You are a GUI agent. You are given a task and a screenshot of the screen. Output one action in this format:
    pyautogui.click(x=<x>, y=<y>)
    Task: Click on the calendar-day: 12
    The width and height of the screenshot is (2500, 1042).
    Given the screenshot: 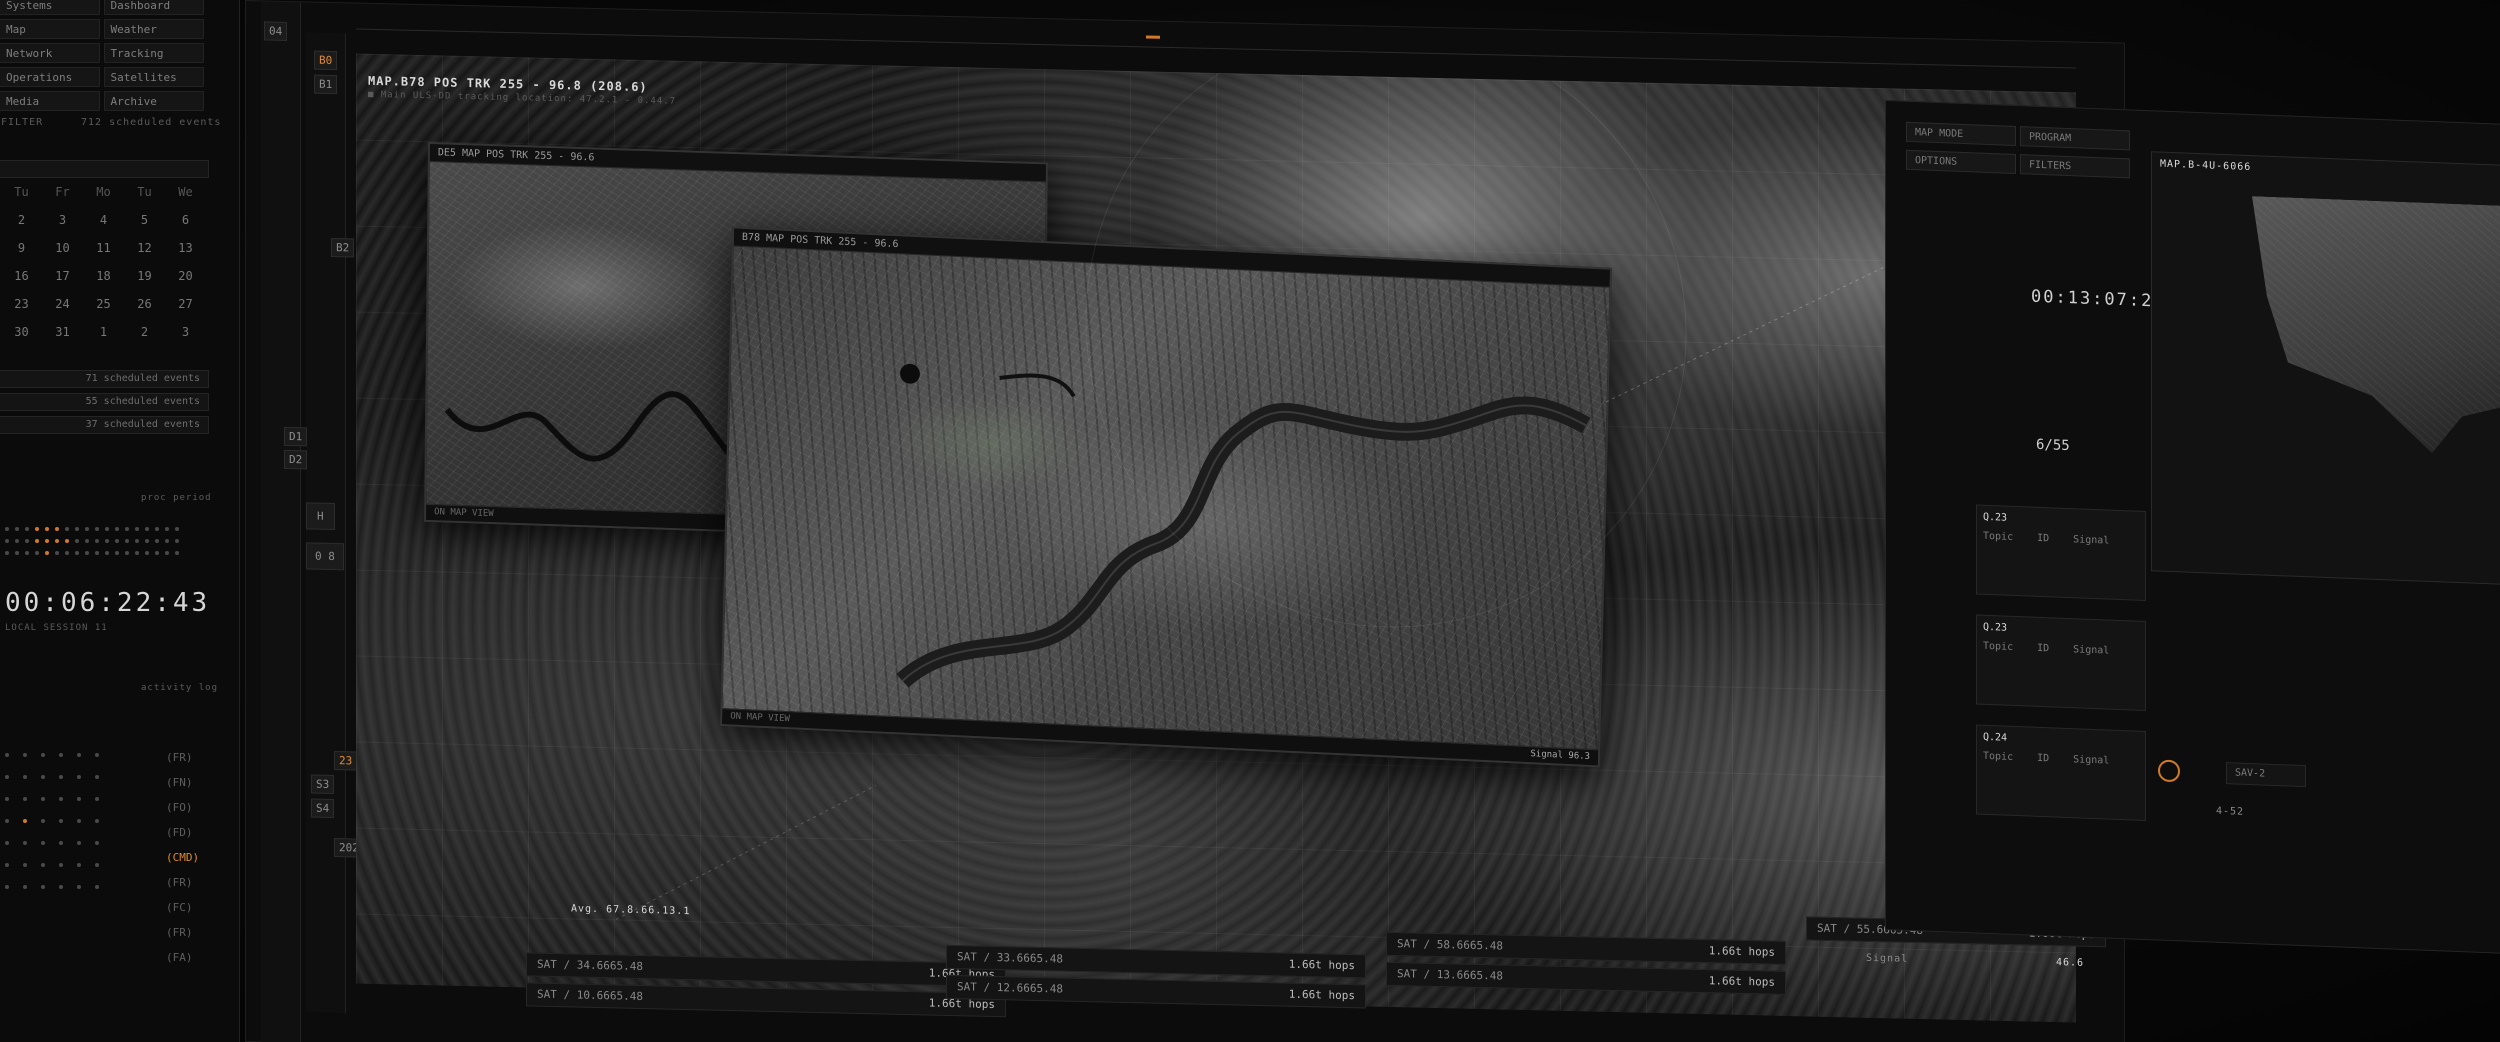 What is the action you would take?
    pyautogui.click(x=144, y=248)
    